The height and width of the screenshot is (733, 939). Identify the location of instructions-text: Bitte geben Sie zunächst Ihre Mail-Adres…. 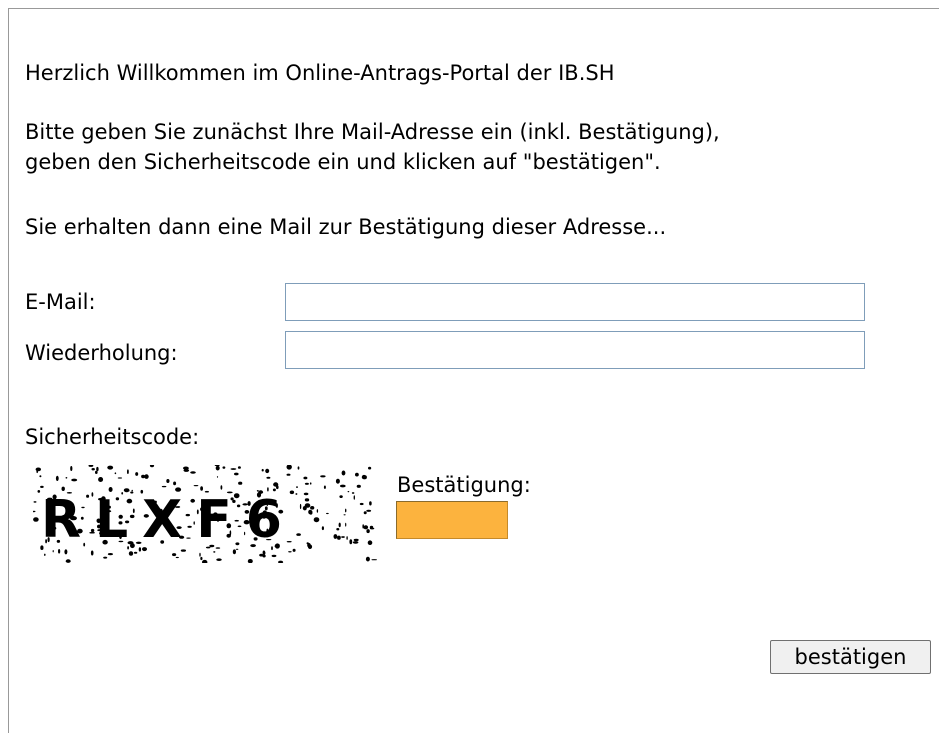
(372, 147).